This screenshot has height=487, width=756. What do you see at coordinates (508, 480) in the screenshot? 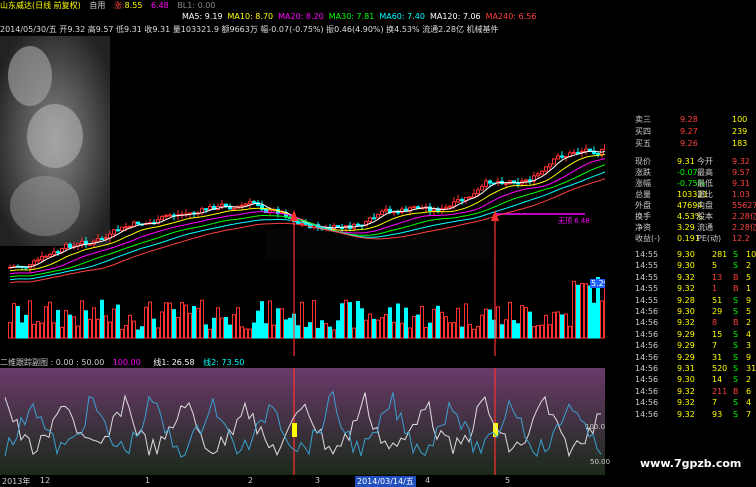
I see `date-tick: 5` at bounding box center [508, 480].